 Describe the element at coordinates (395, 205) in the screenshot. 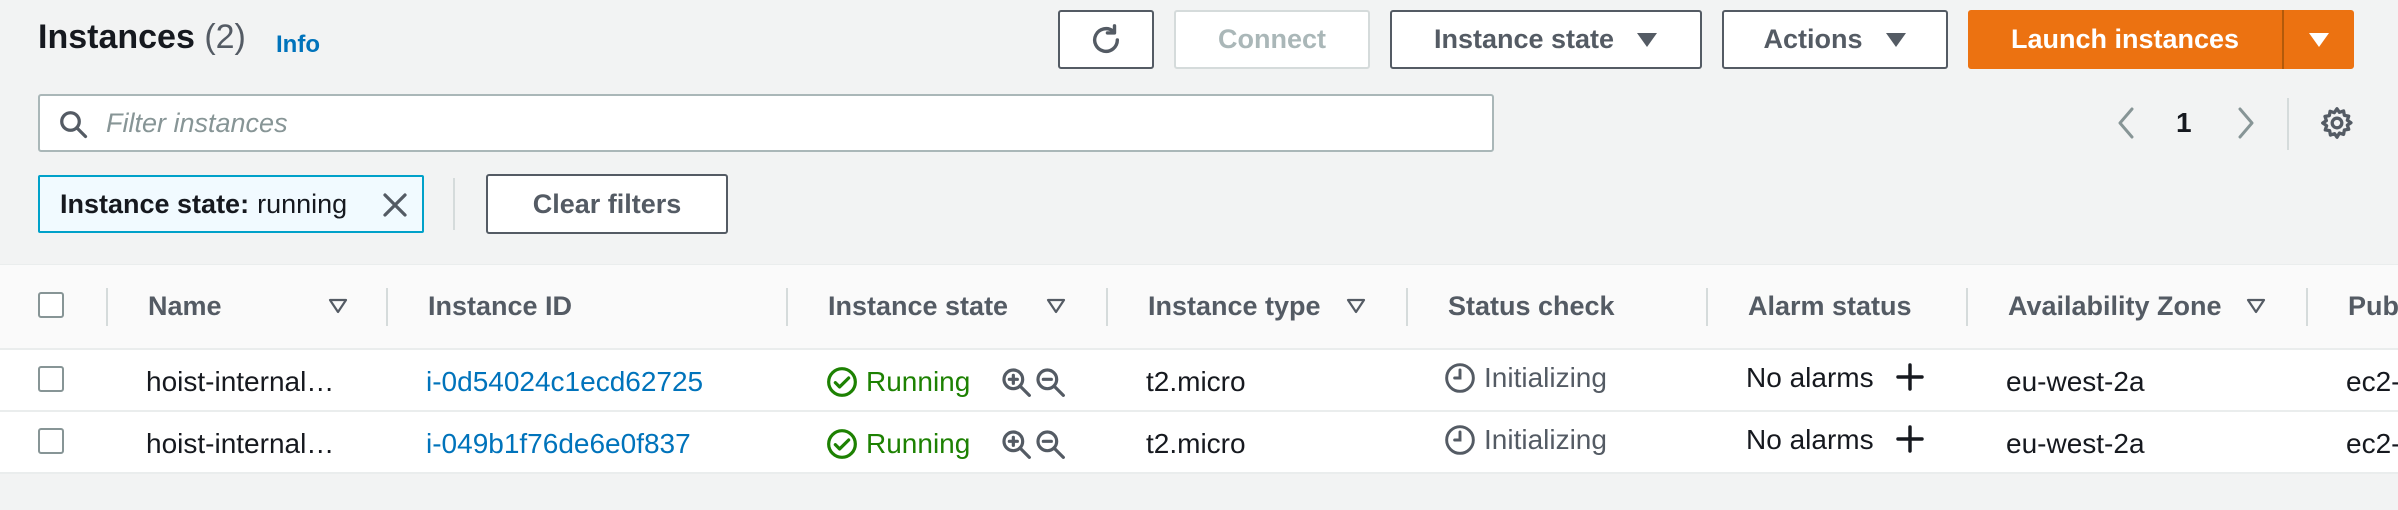

I see `remove-filter-icon` at that location.